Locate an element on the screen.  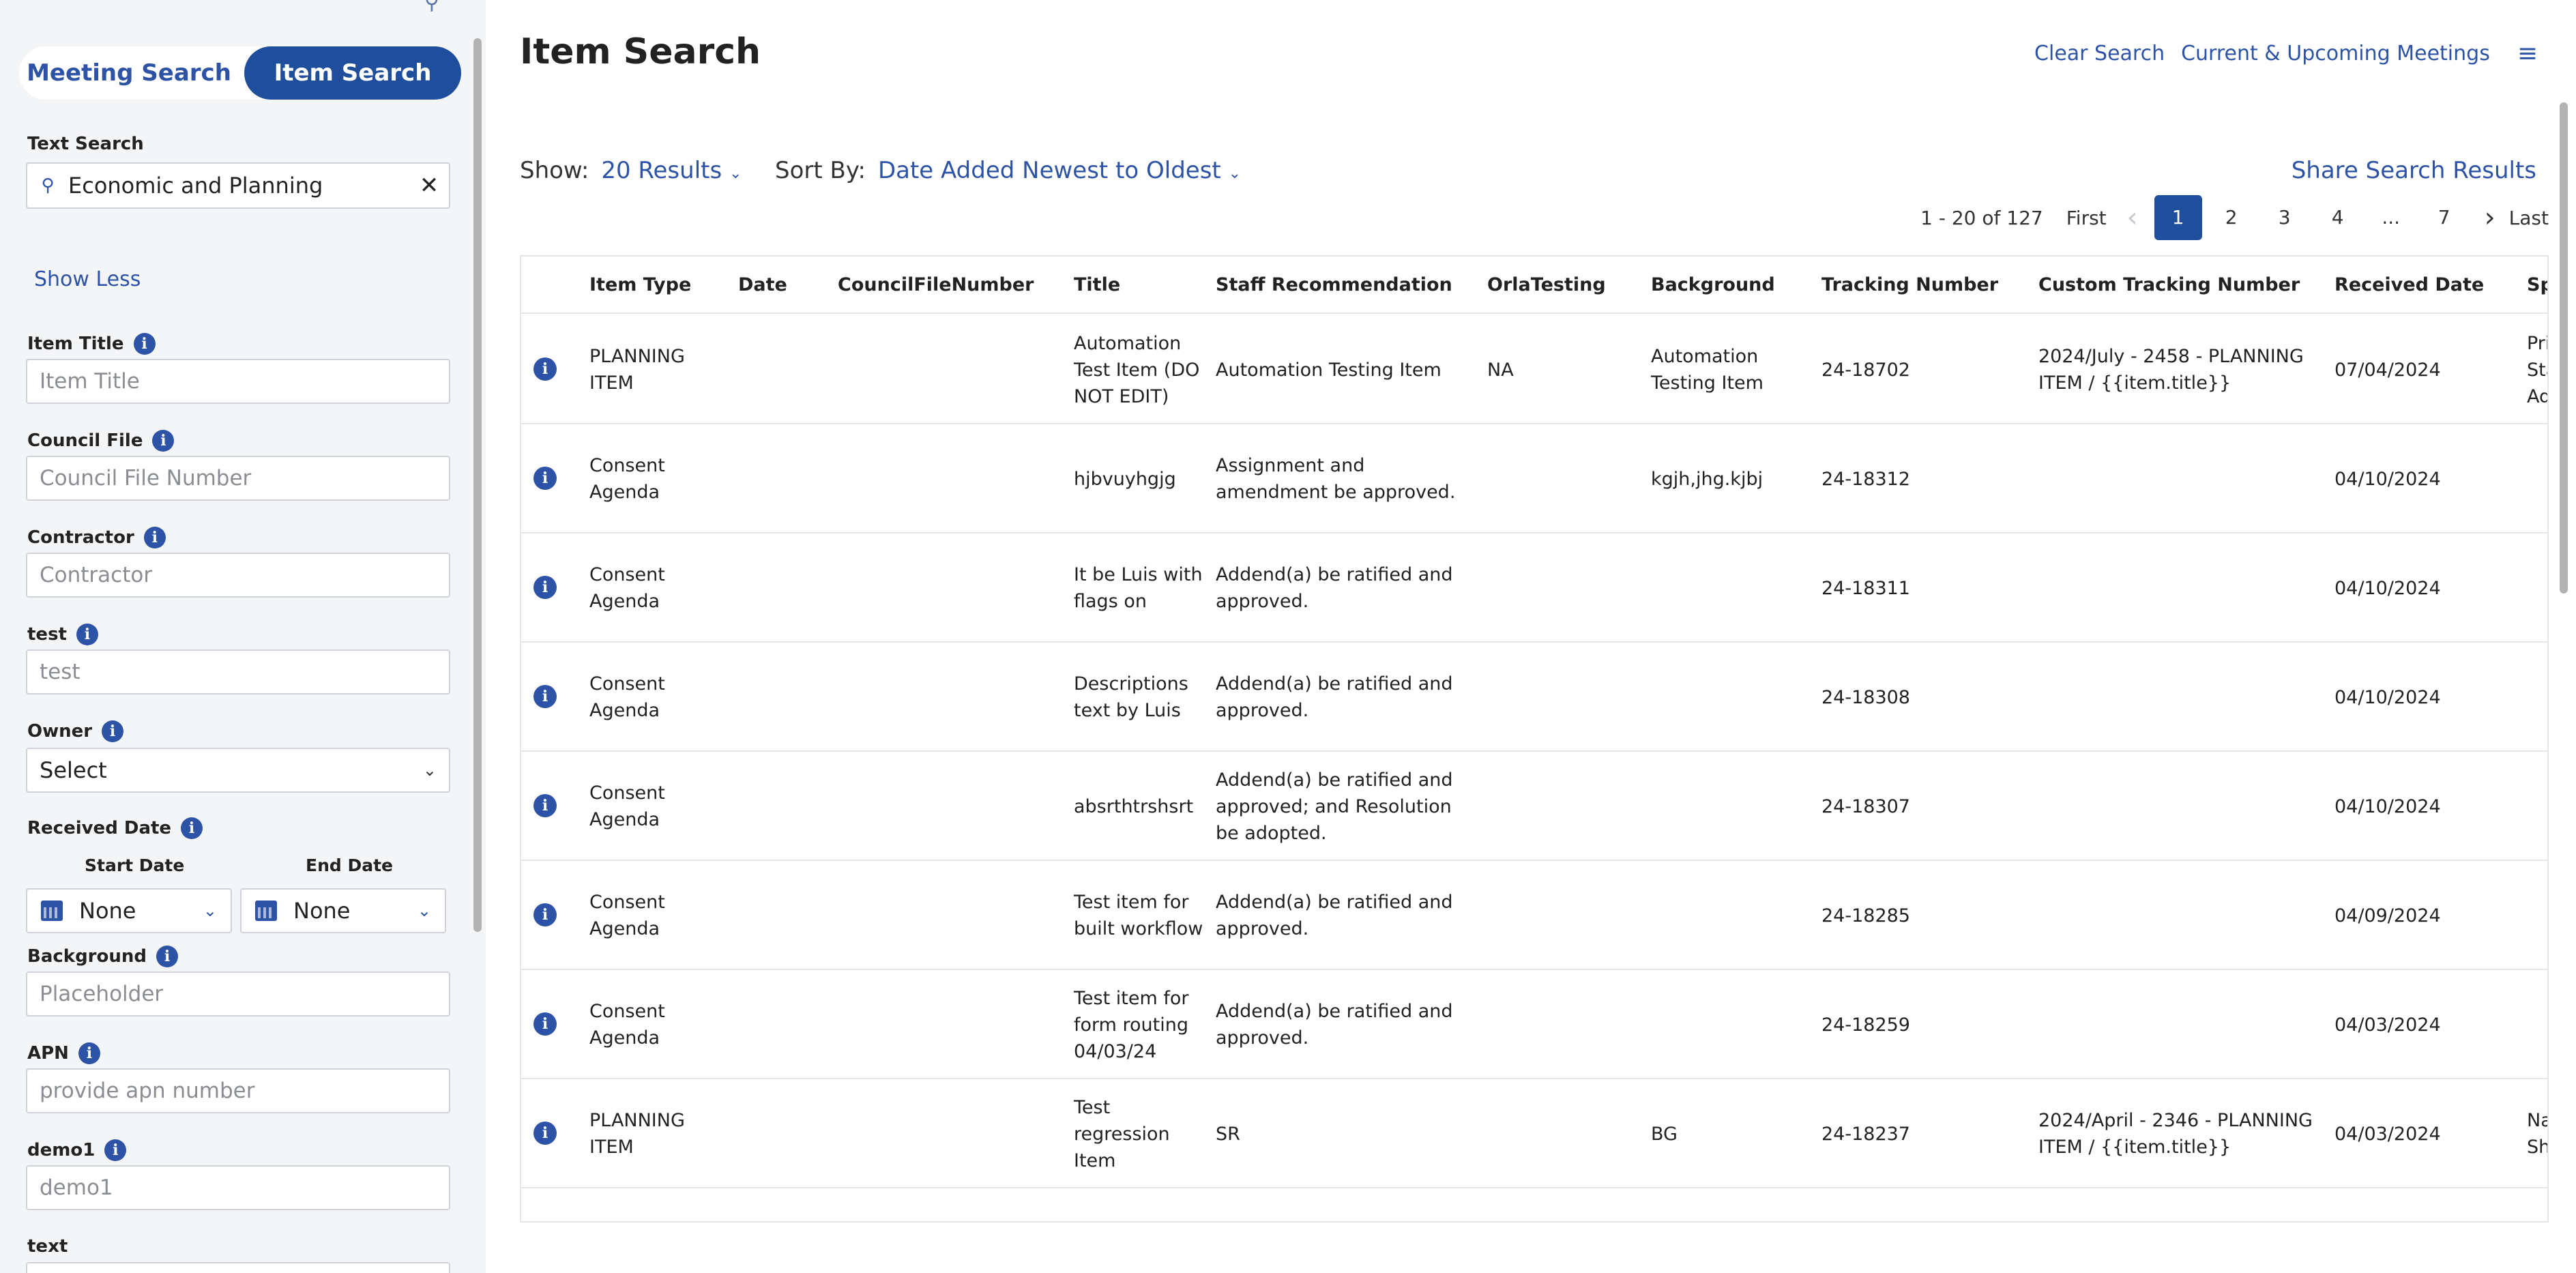
column-header-orla-testing: OrlaTesting is located at coordinates (1547, 286).